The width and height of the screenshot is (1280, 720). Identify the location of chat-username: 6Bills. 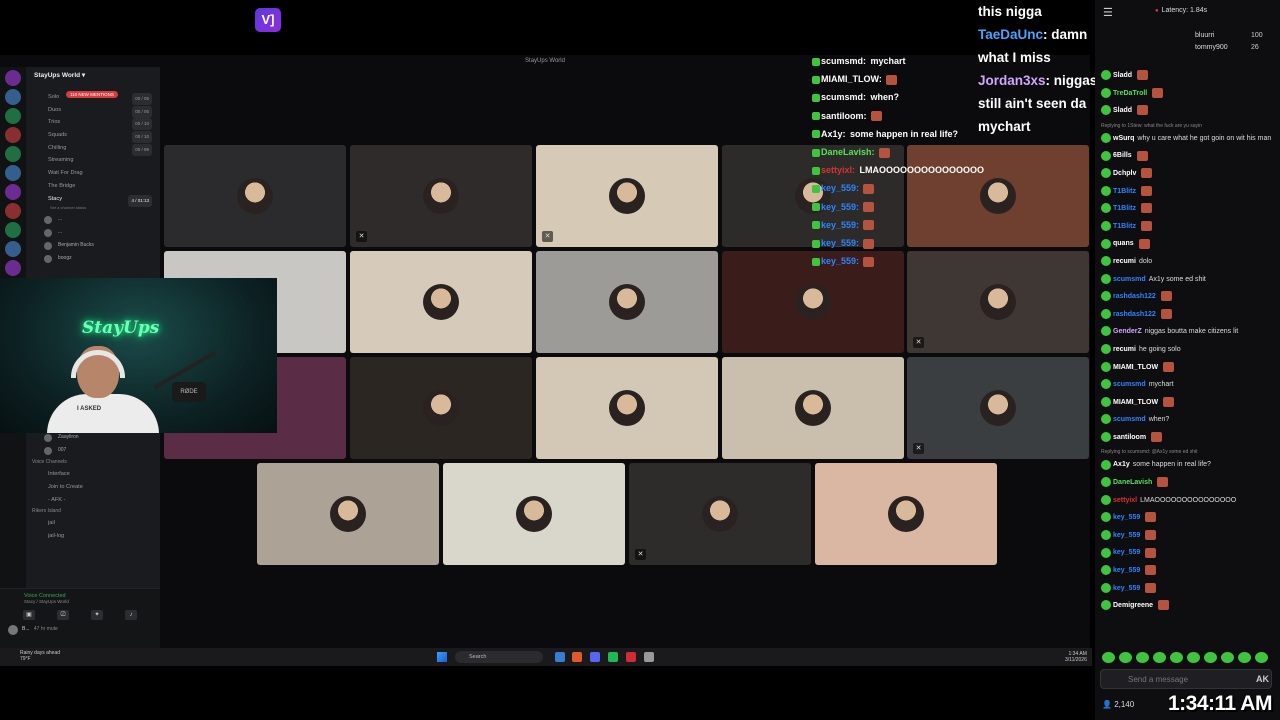
(1122, 155).